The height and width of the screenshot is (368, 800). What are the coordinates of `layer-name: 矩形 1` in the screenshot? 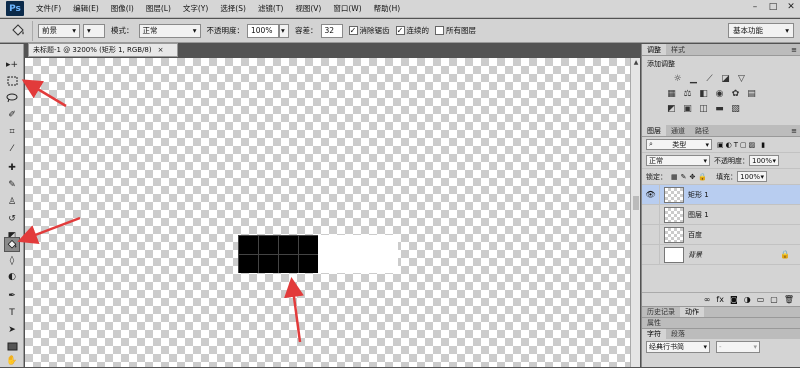 It's located at (698, 195).